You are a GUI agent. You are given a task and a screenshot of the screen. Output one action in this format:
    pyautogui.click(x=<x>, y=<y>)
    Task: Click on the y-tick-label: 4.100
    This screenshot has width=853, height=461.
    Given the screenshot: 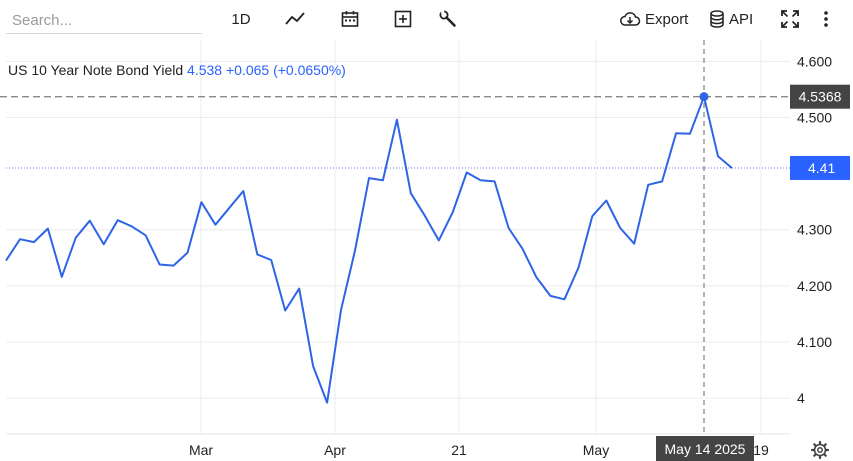 What is the action you would take?
    pyautogui.click(x=814, y=342)
    